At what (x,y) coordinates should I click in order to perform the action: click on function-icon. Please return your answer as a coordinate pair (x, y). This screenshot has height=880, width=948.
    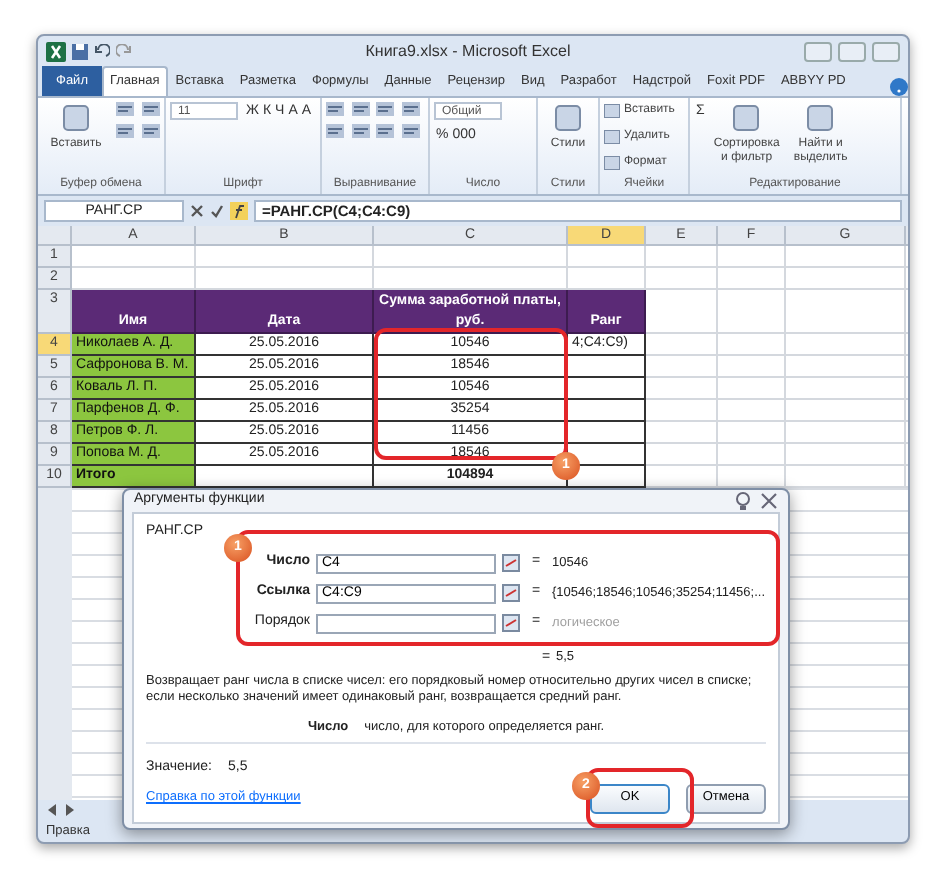
    Looking at the image, I should click on (239, 211).